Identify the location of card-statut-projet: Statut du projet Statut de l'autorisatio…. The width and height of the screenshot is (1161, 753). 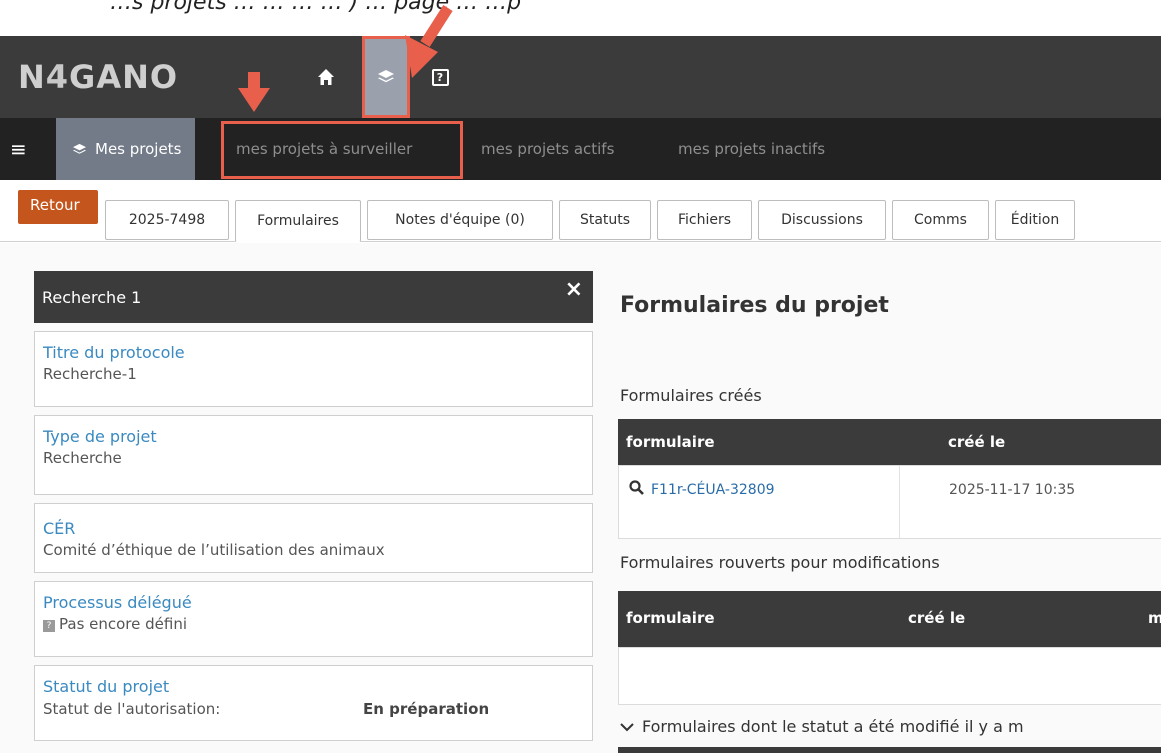
(313, 703).